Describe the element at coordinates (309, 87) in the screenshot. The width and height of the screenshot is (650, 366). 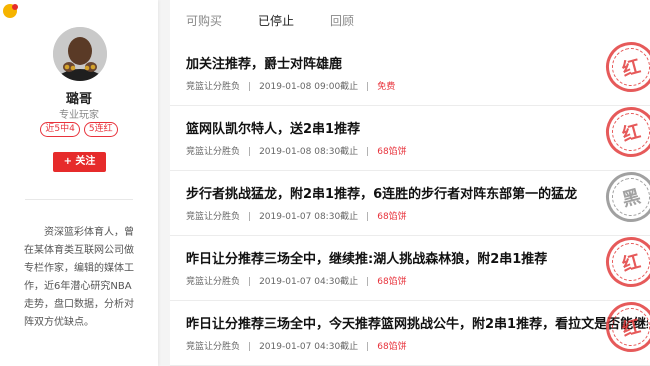
I see `item-deadline: 2019-01-08 09:00截止` at that location.